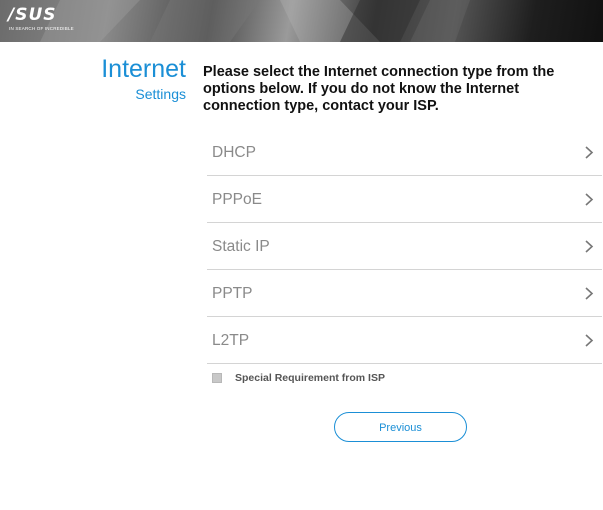 This screenshot has height=510, width=603. What do you see at coordinates (400, 427) in the screenshot?
I see `previous-button: Previous` at bounding box center [400, 427].